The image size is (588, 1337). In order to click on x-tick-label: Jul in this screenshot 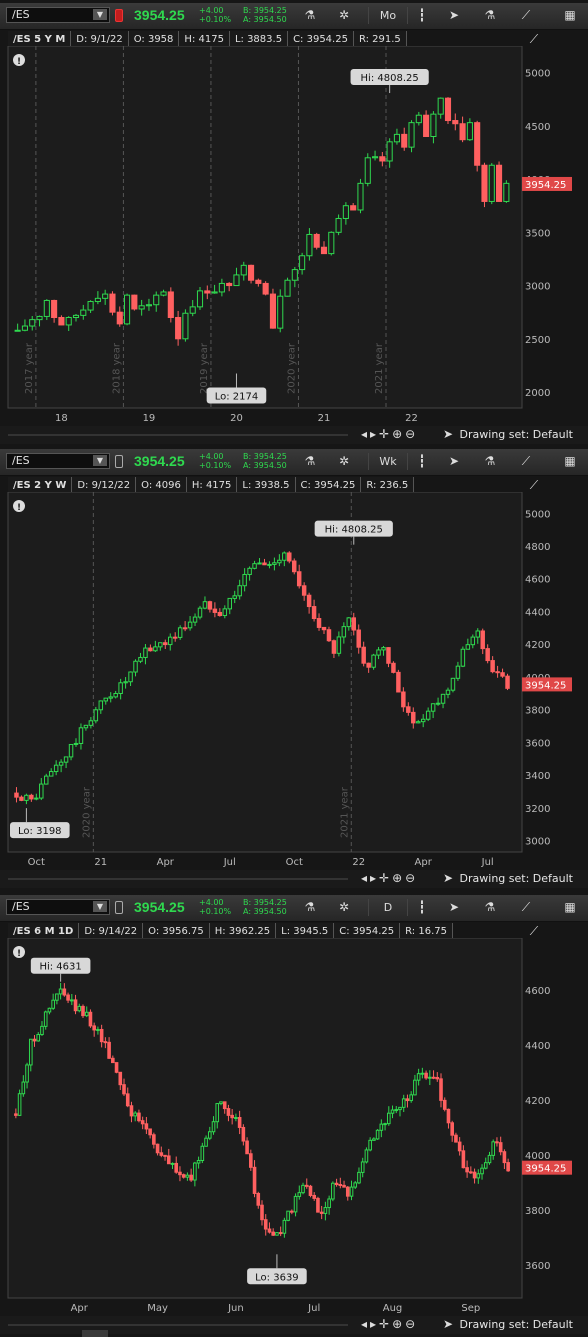, I will do `click(313, 1308)`.